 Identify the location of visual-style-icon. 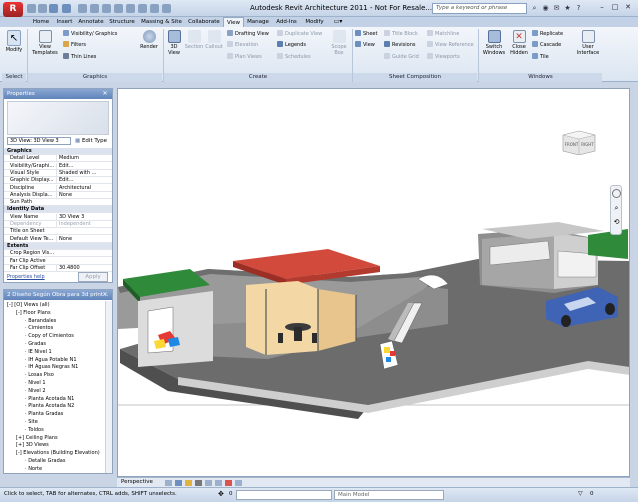
(178, 483).